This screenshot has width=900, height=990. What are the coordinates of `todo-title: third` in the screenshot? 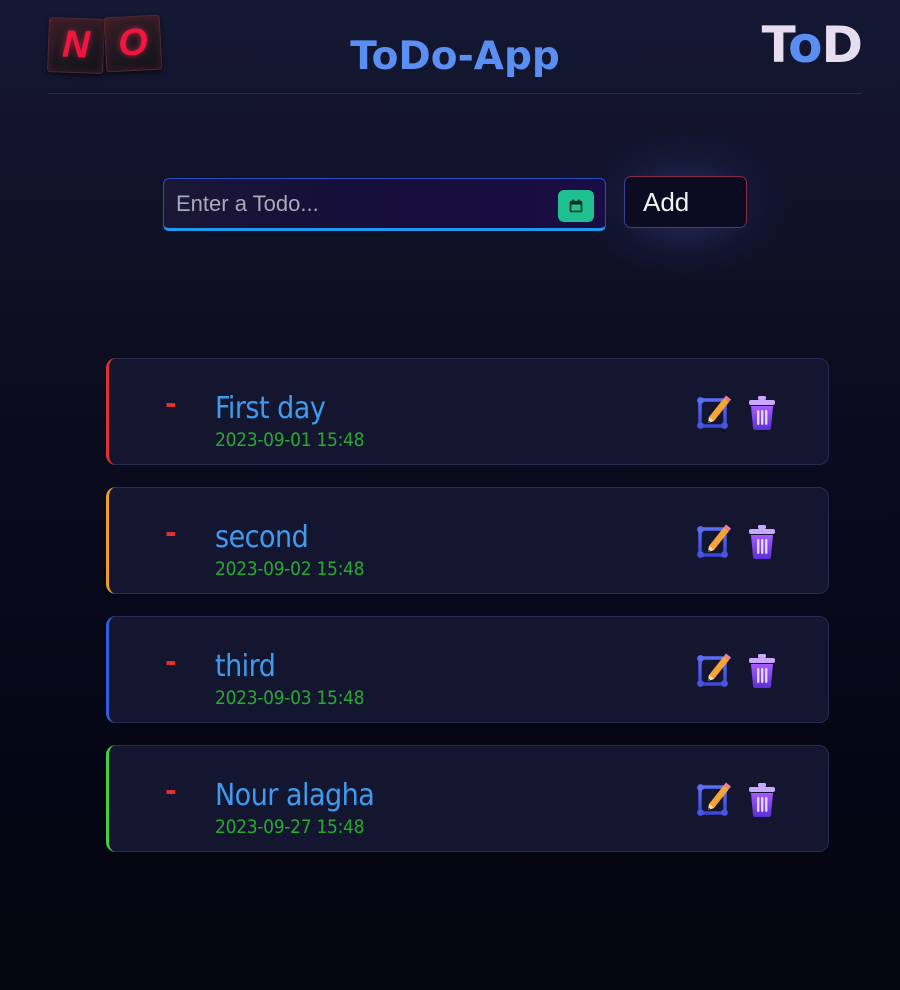 It's located at (245, 666).